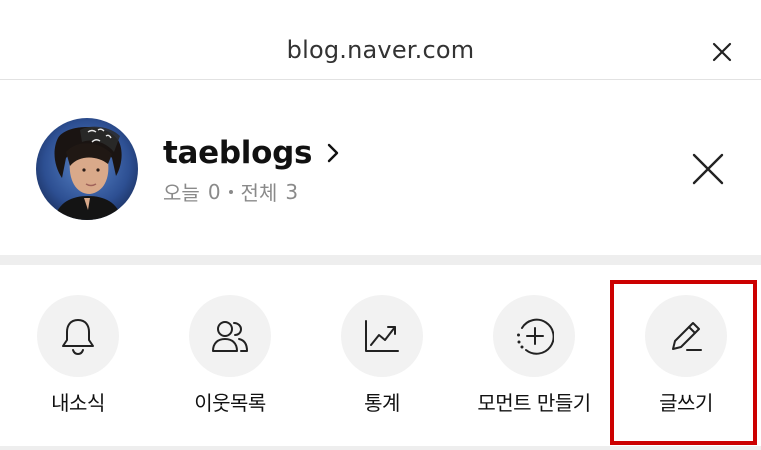 The width and height of the screenshot is (761, 450). I want to click on add-moment-icon, so click(535, 336).